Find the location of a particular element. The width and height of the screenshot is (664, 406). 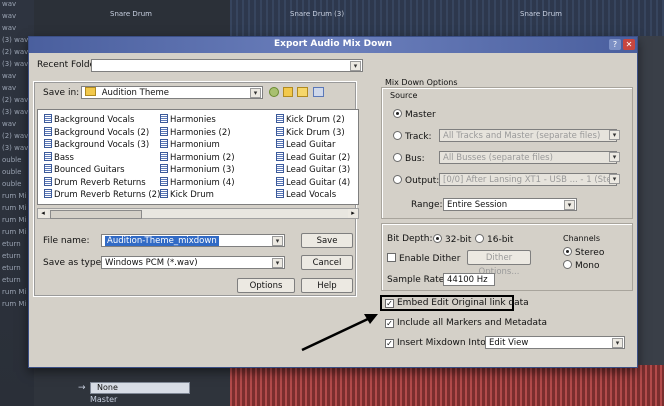

sample-rate-field: 44100 Hz is located at coordinates (469, 279).